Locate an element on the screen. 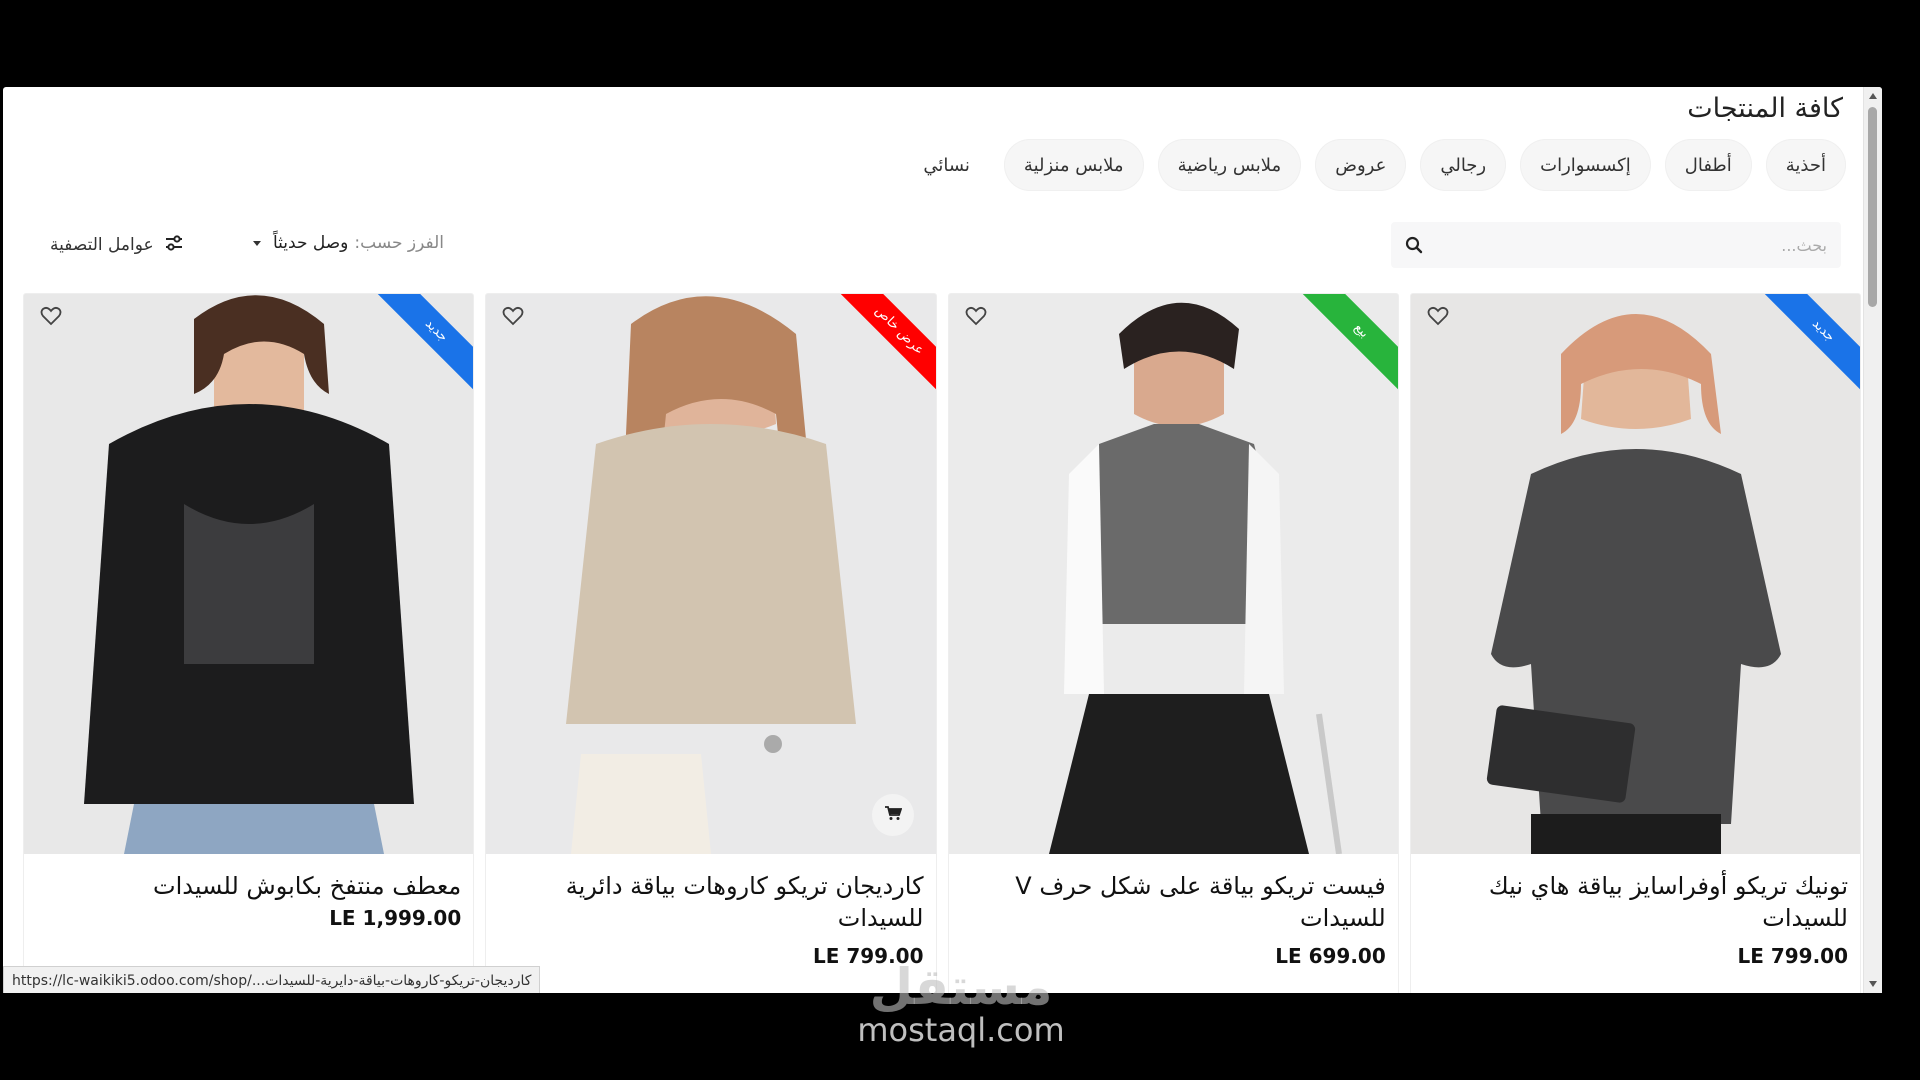 The height and width of the screenshot is (1080, 1920). vertical-scrollbar is located at coordinates (1872, 540).